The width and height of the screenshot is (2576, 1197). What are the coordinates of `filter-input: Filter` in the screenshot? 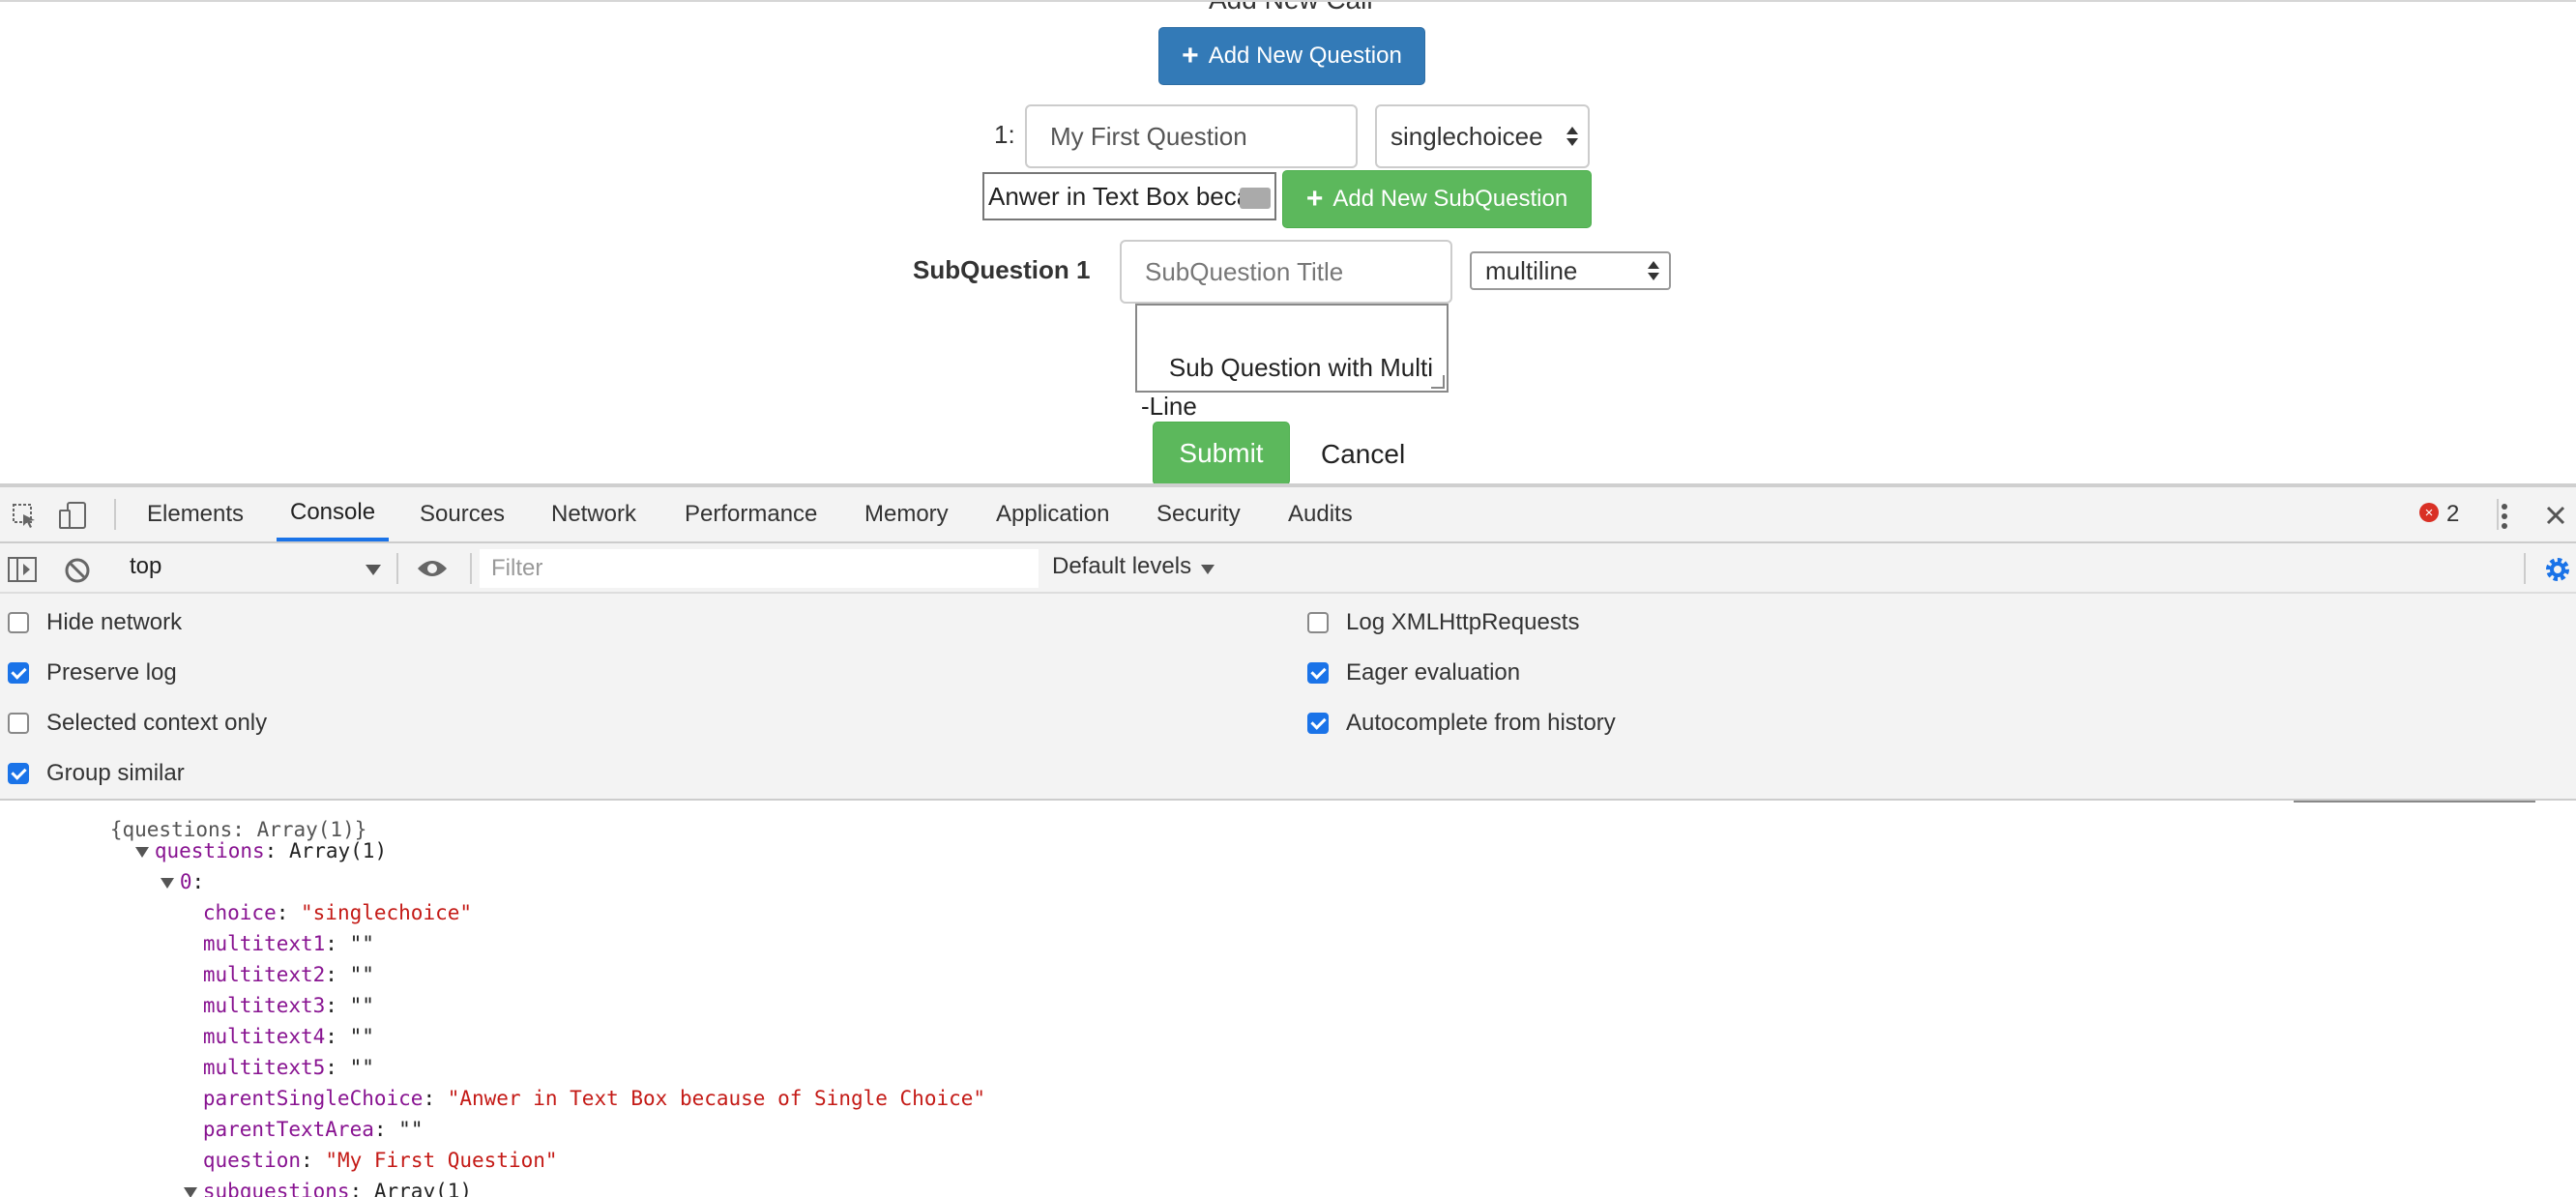 It's located at (759, 569).